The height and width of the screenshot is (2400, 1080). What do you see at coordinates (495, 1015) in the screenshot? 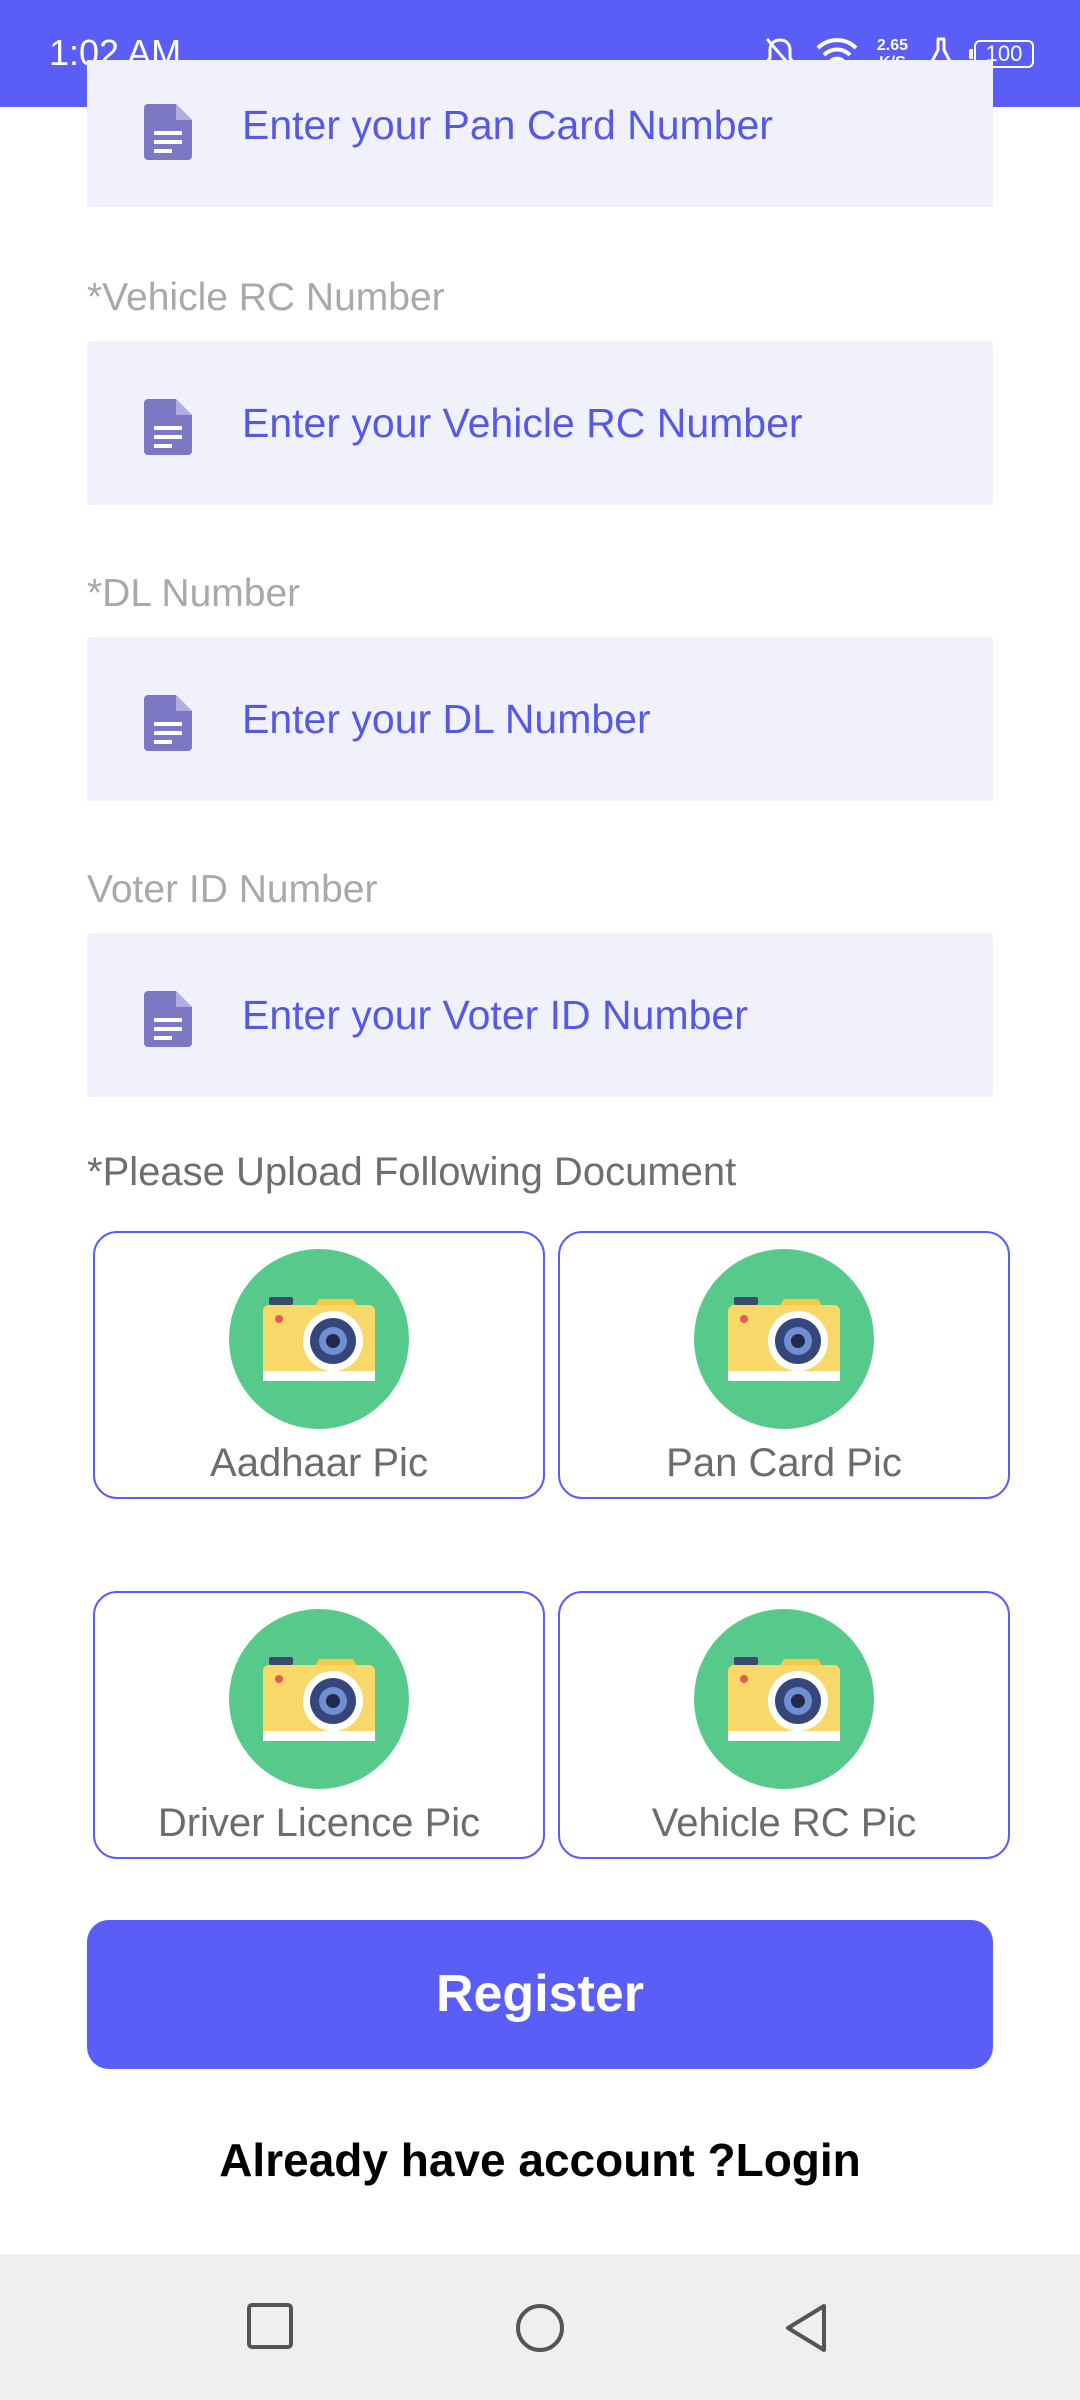
I see `voter-id-placeholder: Enter your Voter ID Number` at bounding box center [495, 1015].